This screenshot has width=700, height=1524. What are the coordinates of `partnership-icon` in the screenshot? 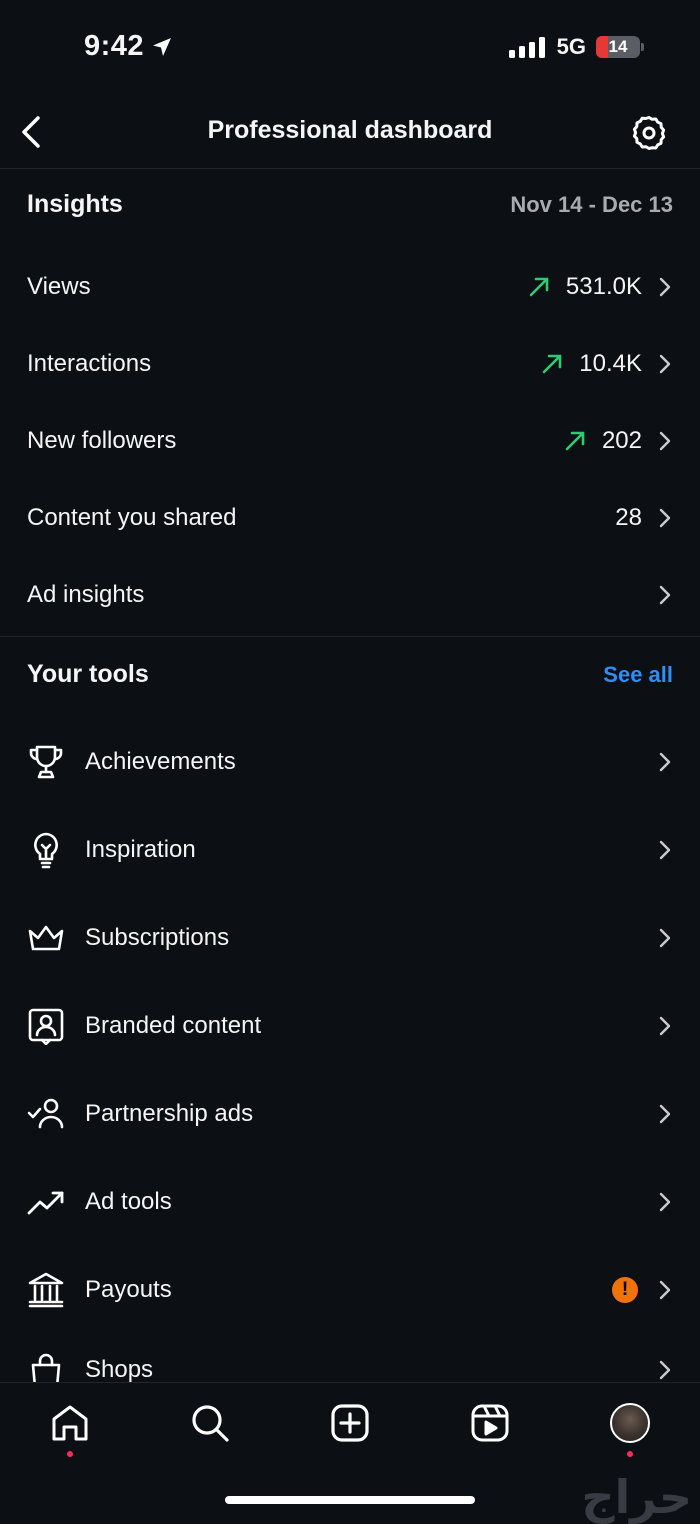 It's located at (46, 1114).